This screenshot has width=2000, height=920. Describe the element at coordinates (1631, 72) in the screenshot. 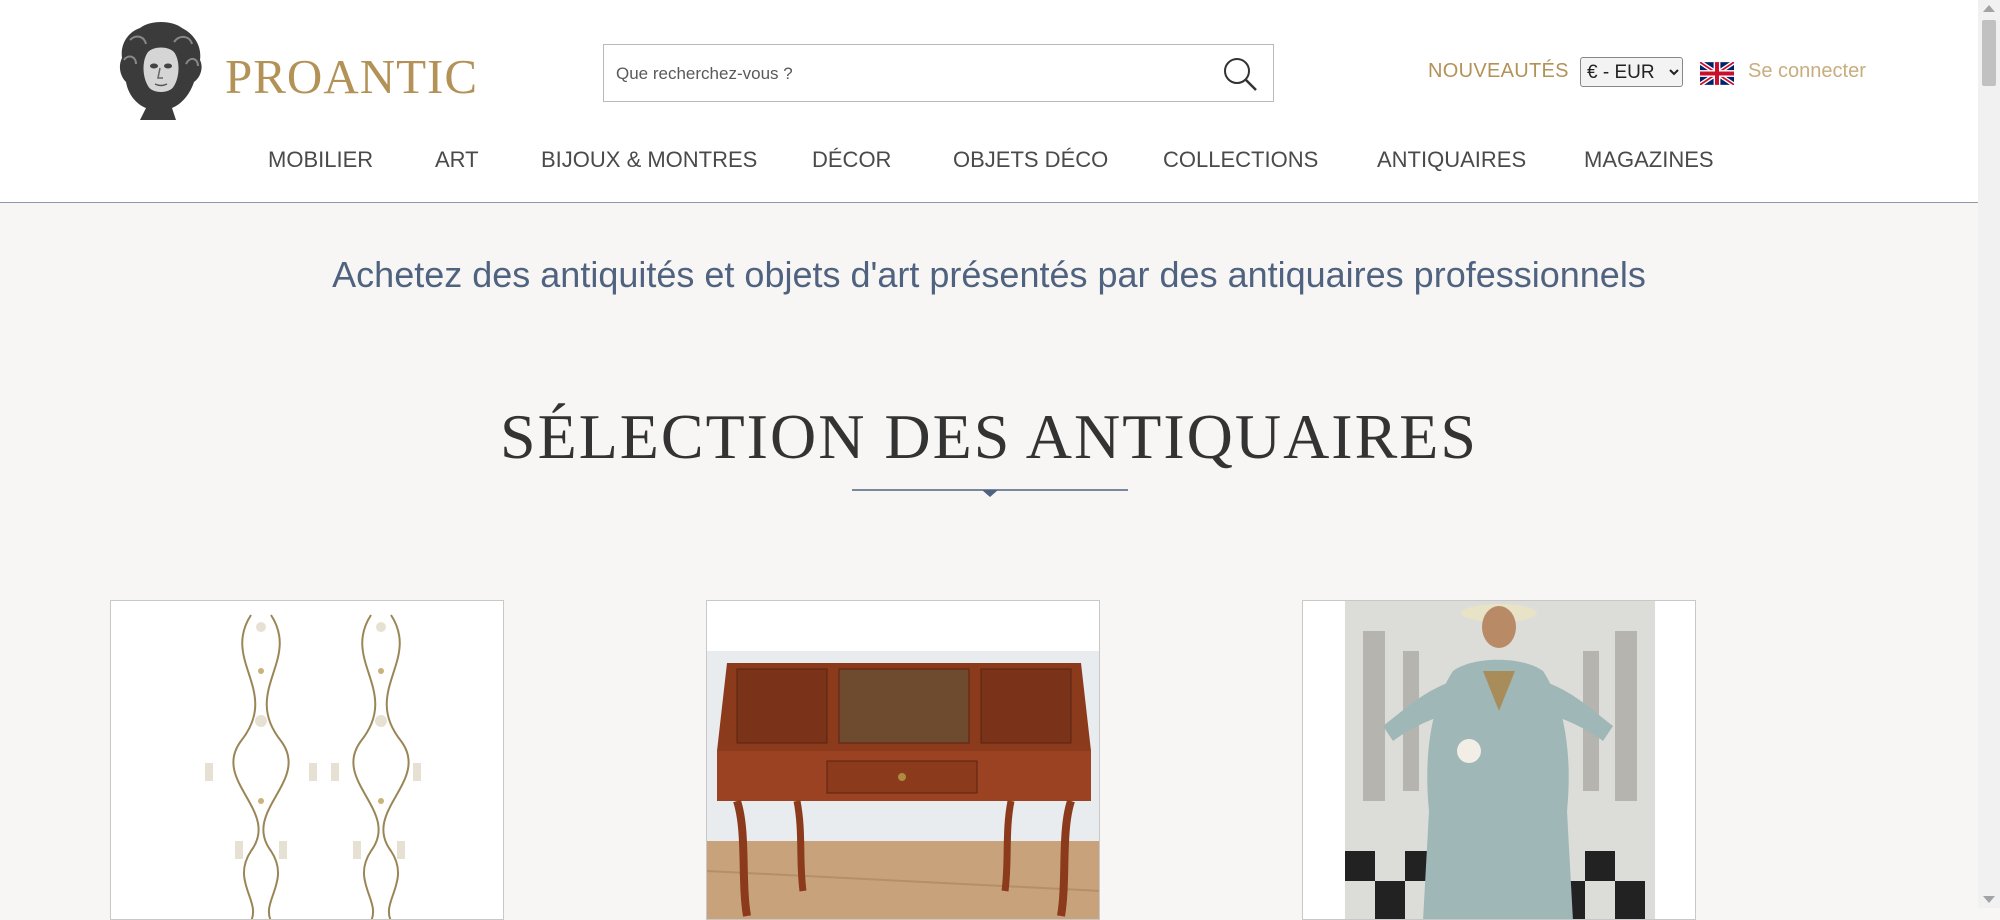

I see `currency-select: € - EUR` at that location.